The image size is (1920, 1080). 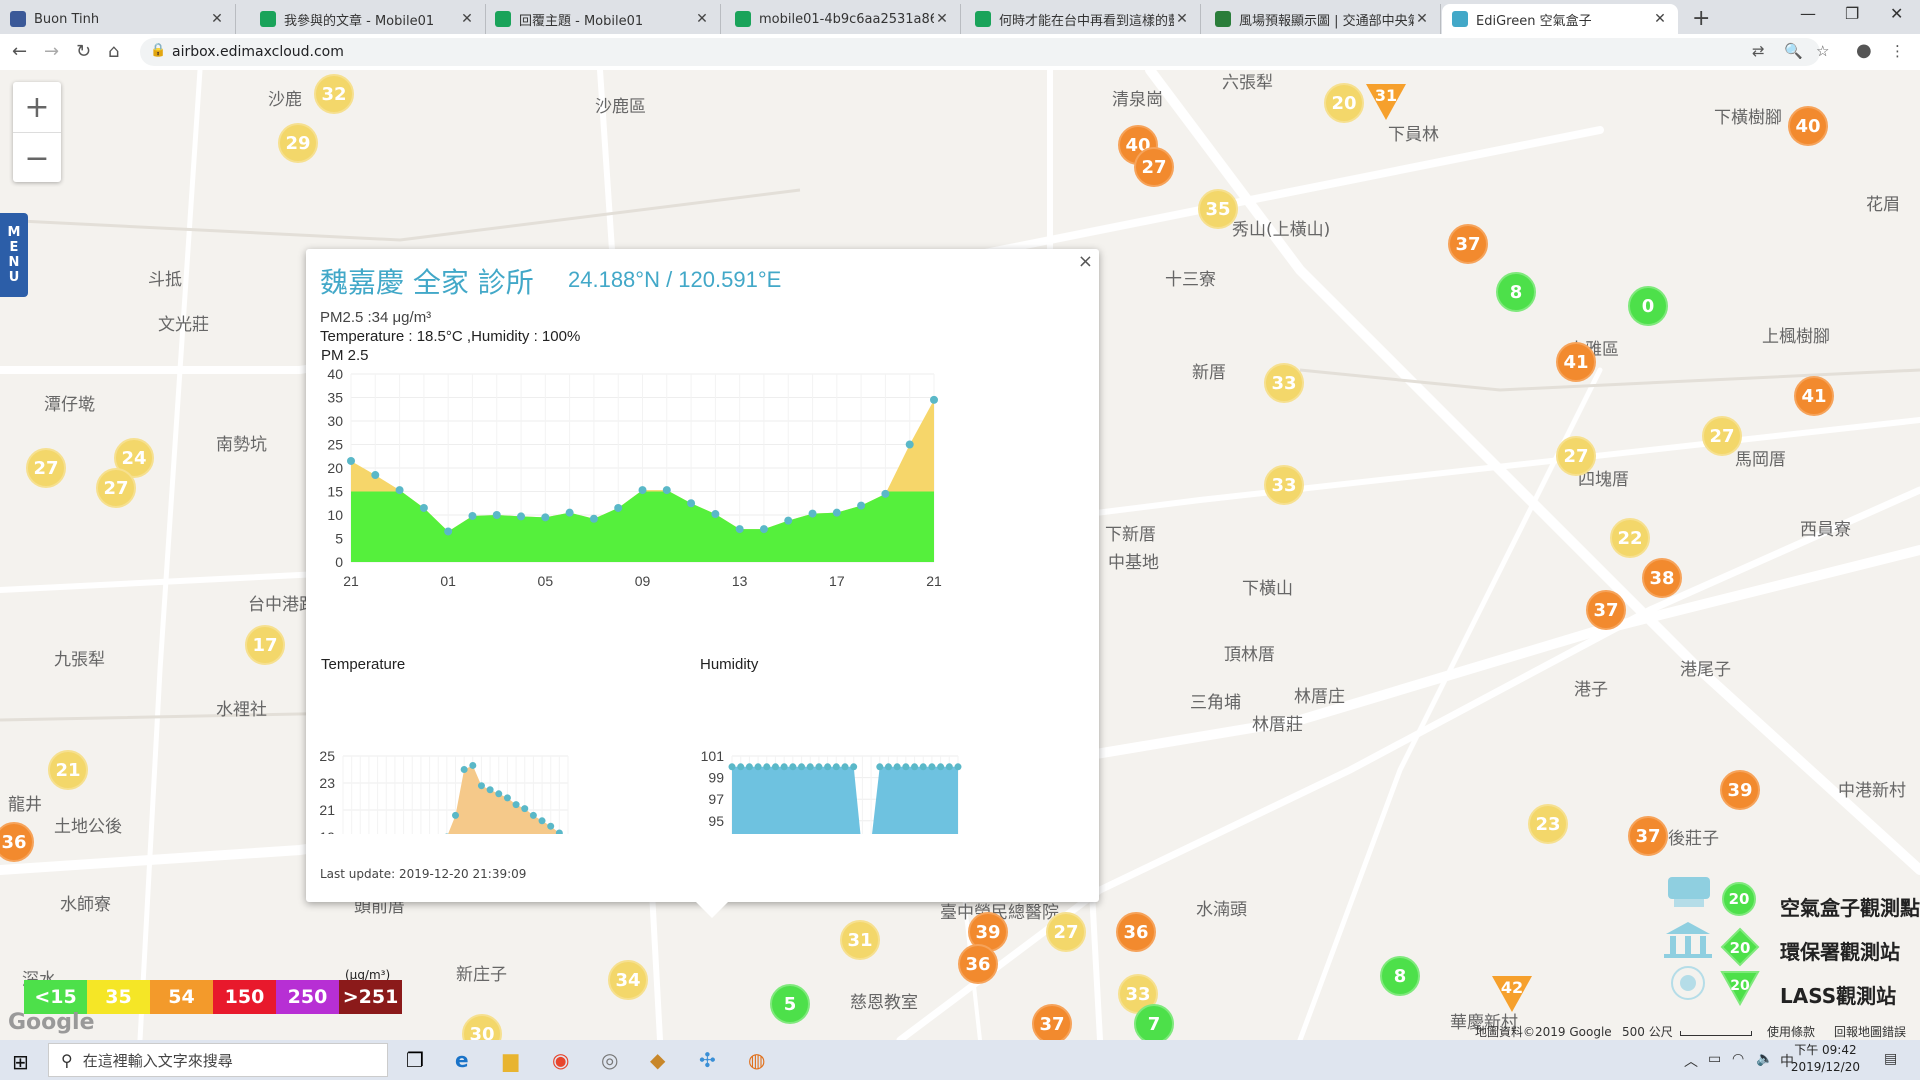 I want to click on airbox-marker: 23, so click(x=1548, y=824).